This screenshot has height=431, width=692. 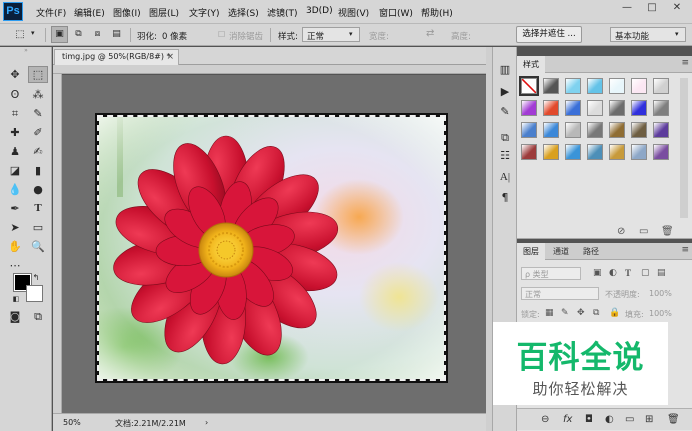 What do you see at coordinates (505, 91) in the screenshot?
I see `actions-panel-icon: ▶` at bounding box center [505, 91].